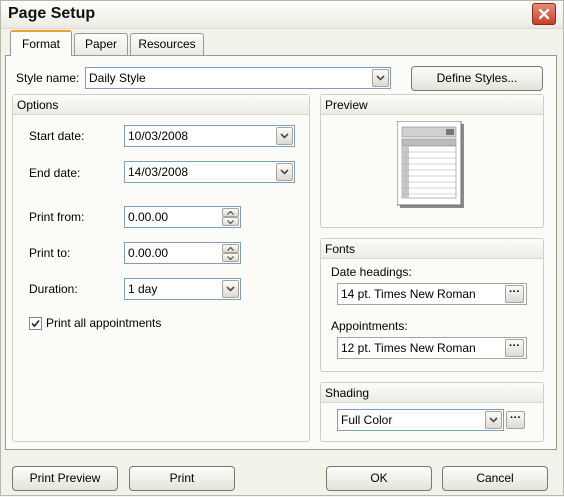  What do you see at coordinates (143, 289) in the screenshot?
I see `duration-value: 1 day` at bounding box center [143, 289].